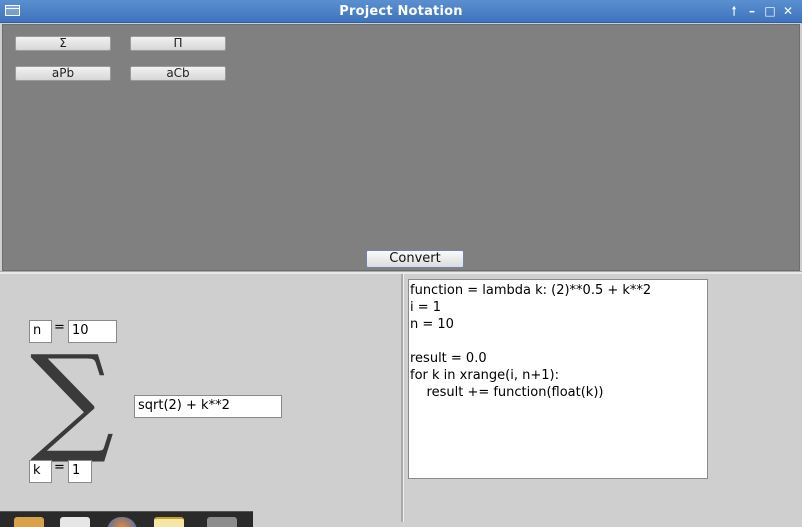  Describe the element at coordinates (80, 471) in the screenshot. I see `lower-bound-field: 1` at that location.